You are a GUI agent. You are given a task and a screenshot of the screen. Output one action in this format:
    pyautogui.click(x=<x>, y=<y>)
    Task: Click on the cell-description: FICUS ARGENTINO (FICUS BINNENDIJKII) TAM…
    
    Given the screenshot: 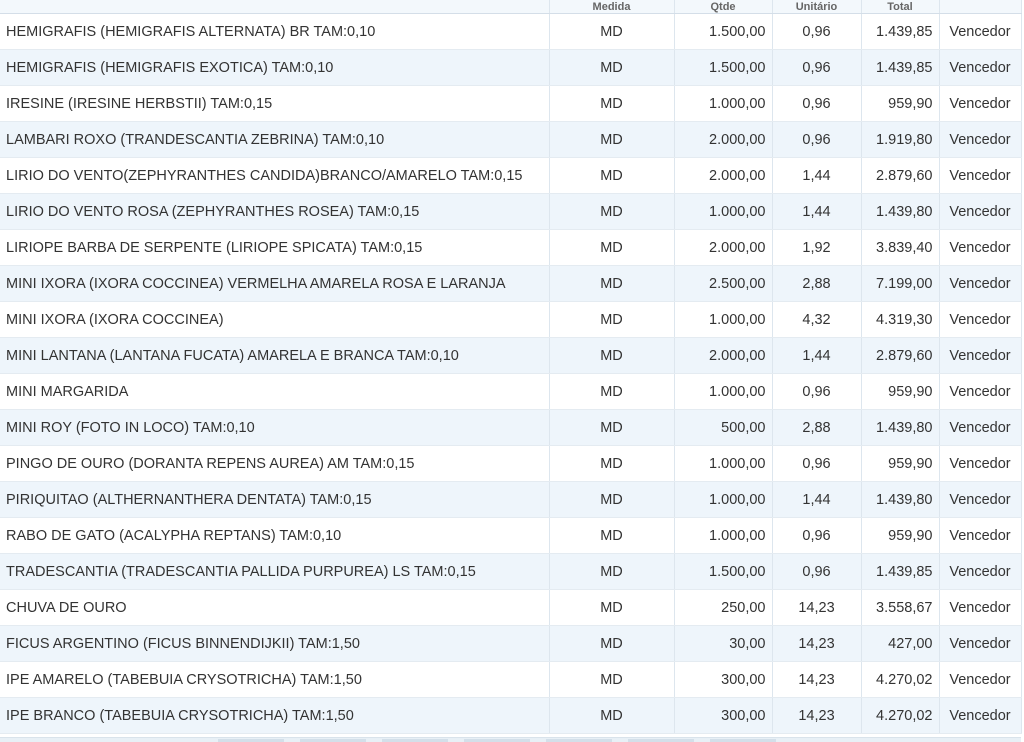 What is the action you would take?
    pyautogui.click(x=275, y=643)
    